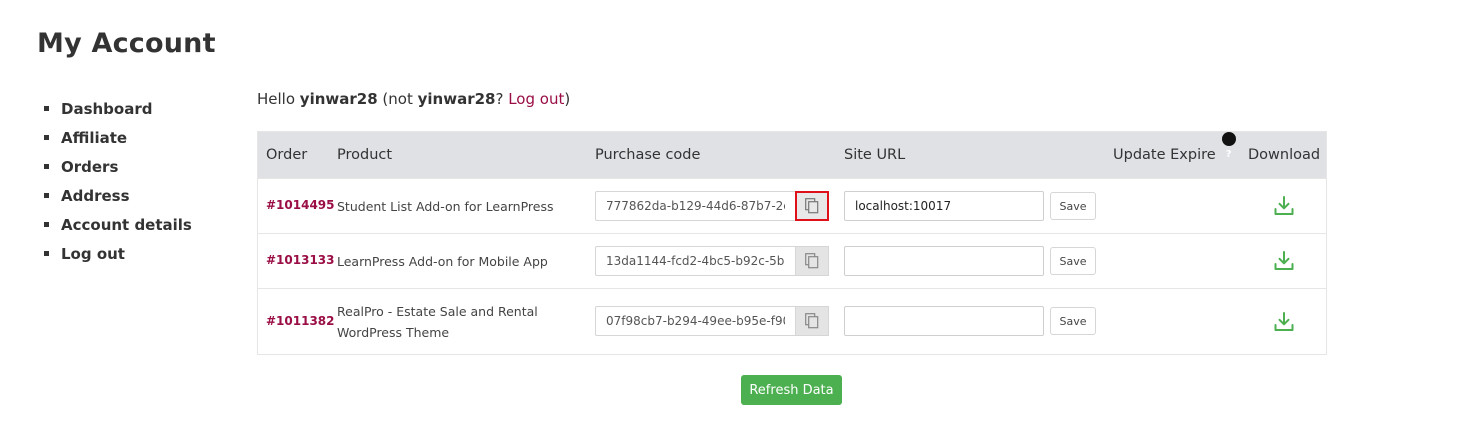 The width and height of the screenshot is (1460, 436). I want to click on header-update-expire: Update Expire?, so click(1174, 155).